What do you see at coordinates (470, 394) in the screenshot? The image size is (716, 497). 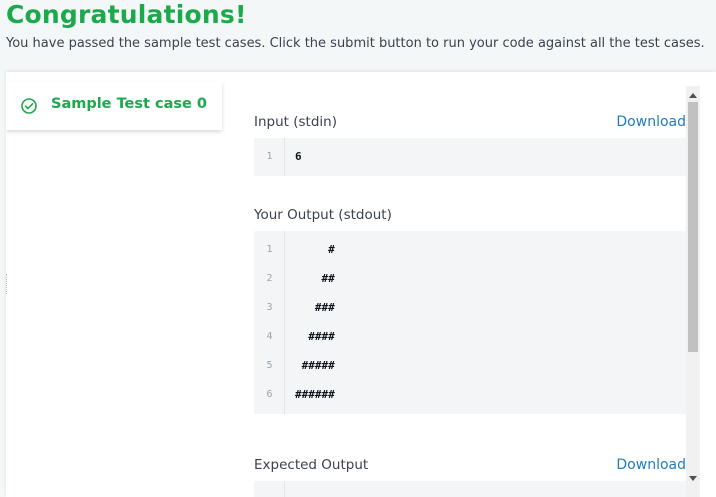 I see `code-line: 6 ######` at bounding box center [470, 394].